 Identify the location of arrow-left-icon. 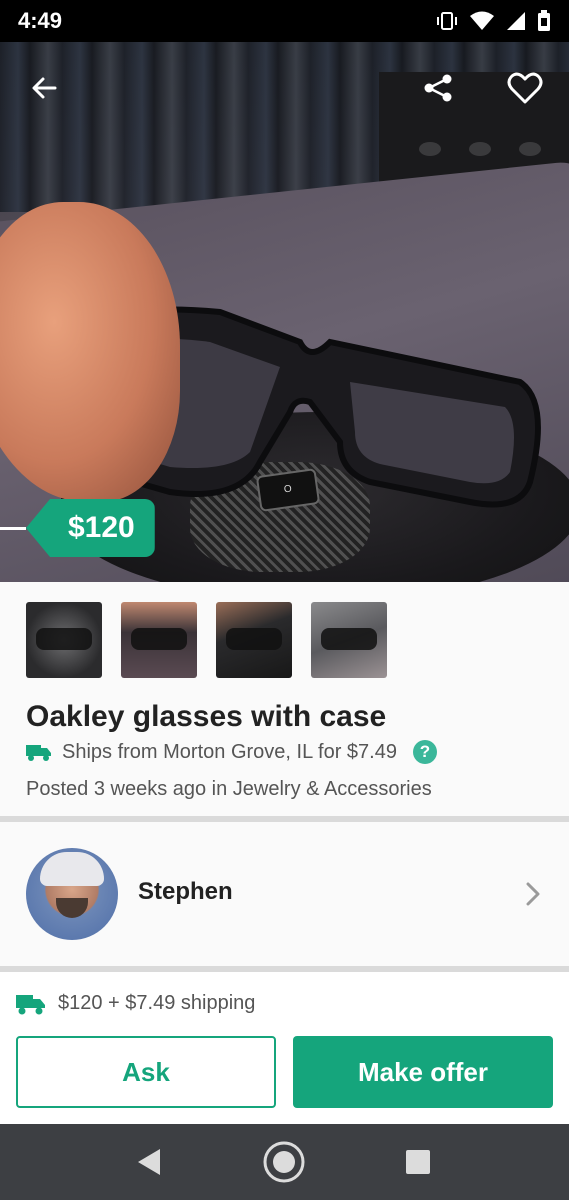
(44, 88).